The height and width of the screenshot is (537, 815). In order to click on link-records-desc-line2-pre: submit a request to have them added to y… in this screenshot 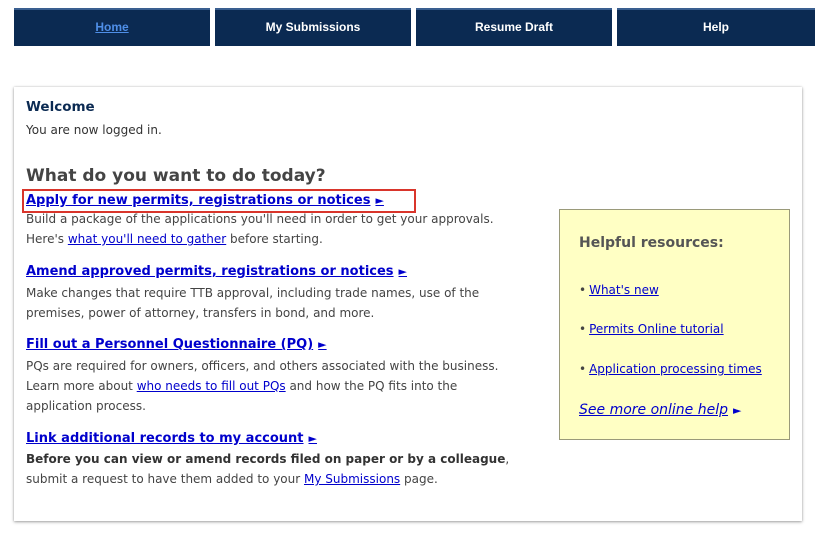, I will do `click(165, 479)`.